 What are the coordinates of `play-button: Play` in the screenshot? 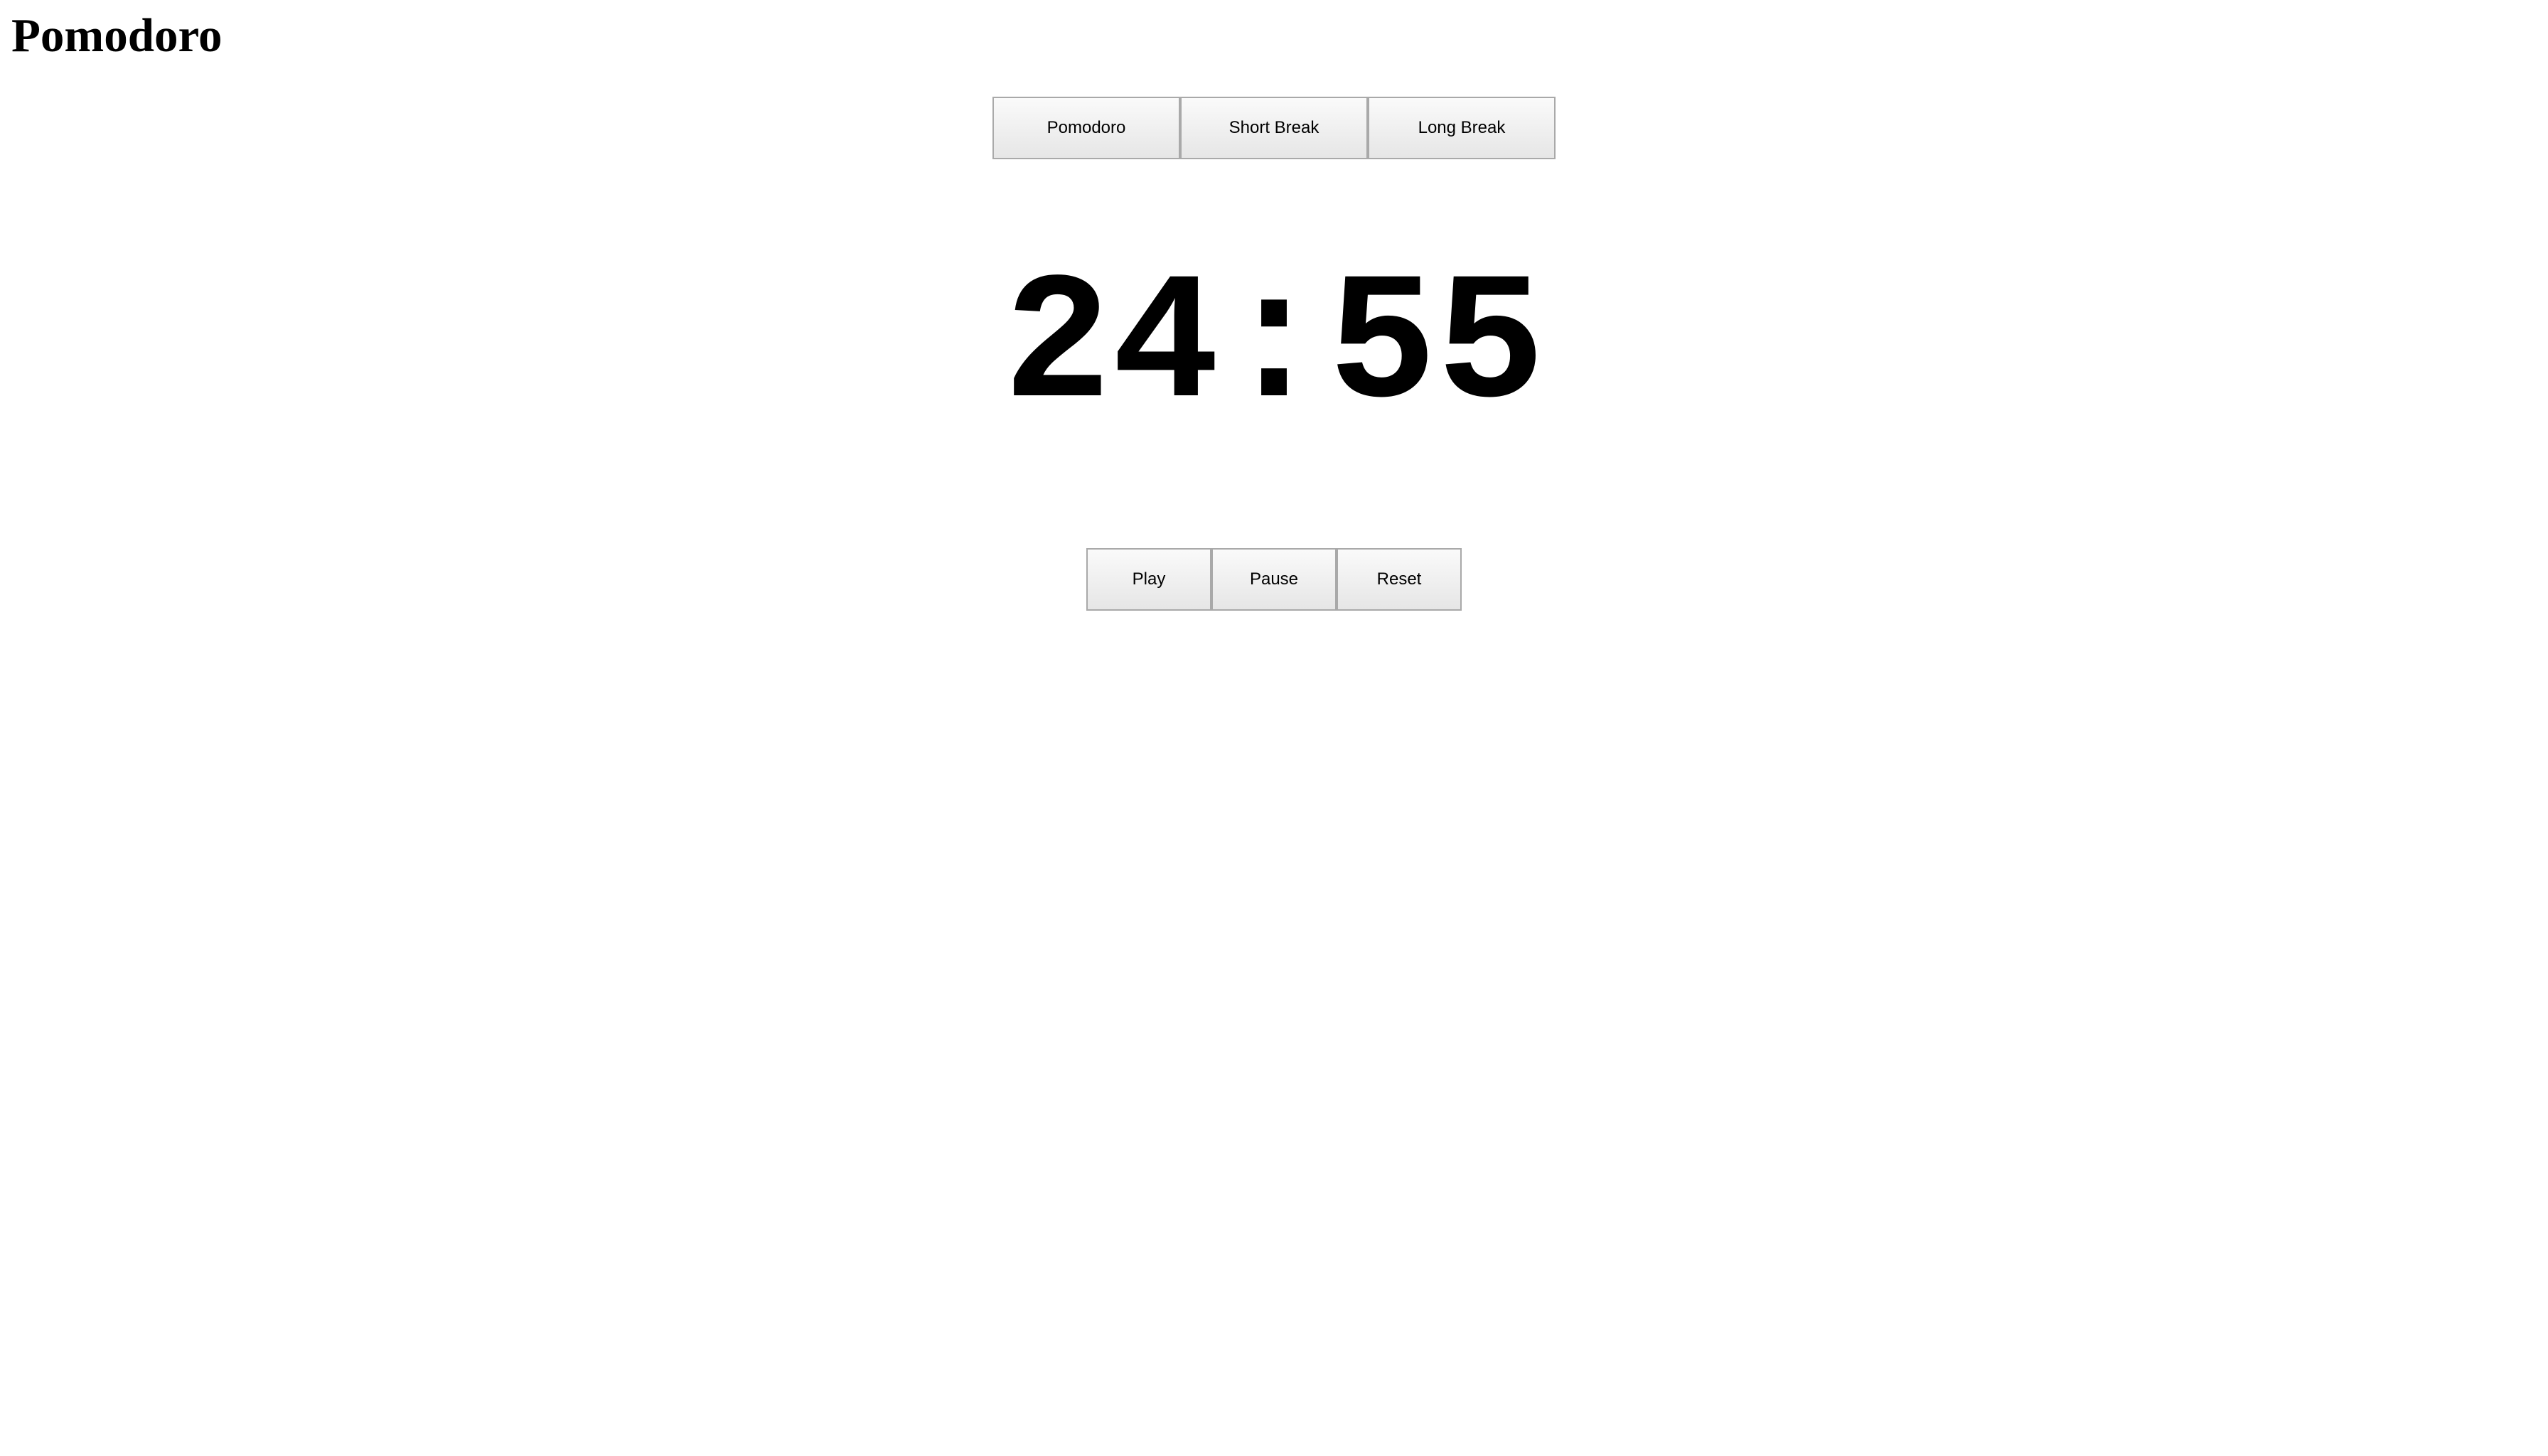 It's located at (1149, 579).